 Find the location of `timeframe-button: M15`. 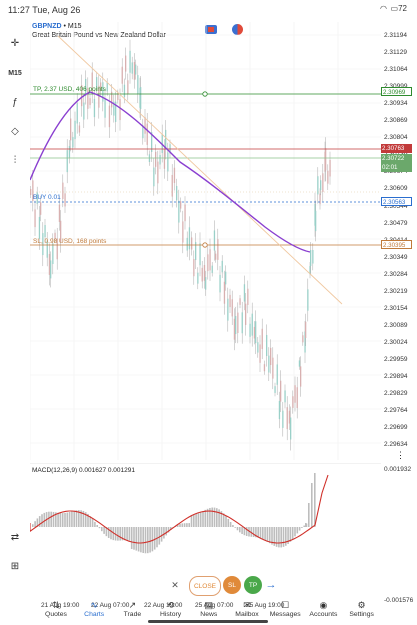

timeframe-button: M15 is located at coordinates (15, 73).